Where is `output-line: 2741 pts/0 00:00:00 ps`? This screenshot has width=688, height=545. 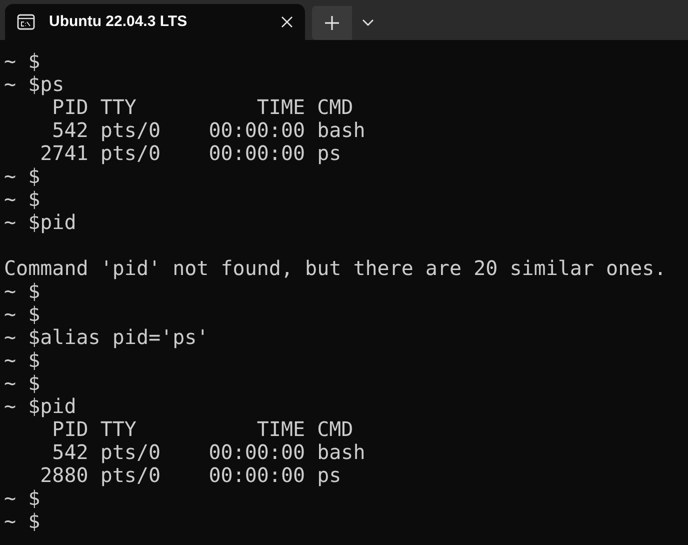 output-line: 2741 pts/0 00:00:00 ps is located at coordinates (190, 153).